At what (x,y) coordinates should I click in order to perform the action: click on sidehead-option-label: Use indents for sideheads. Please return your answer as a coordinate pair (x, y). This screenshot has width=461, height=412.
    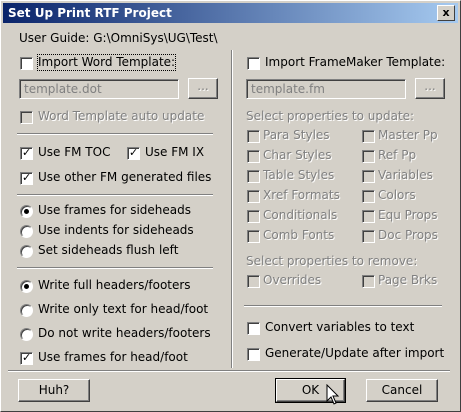
    Looking at the image, I should click on (116, 230).